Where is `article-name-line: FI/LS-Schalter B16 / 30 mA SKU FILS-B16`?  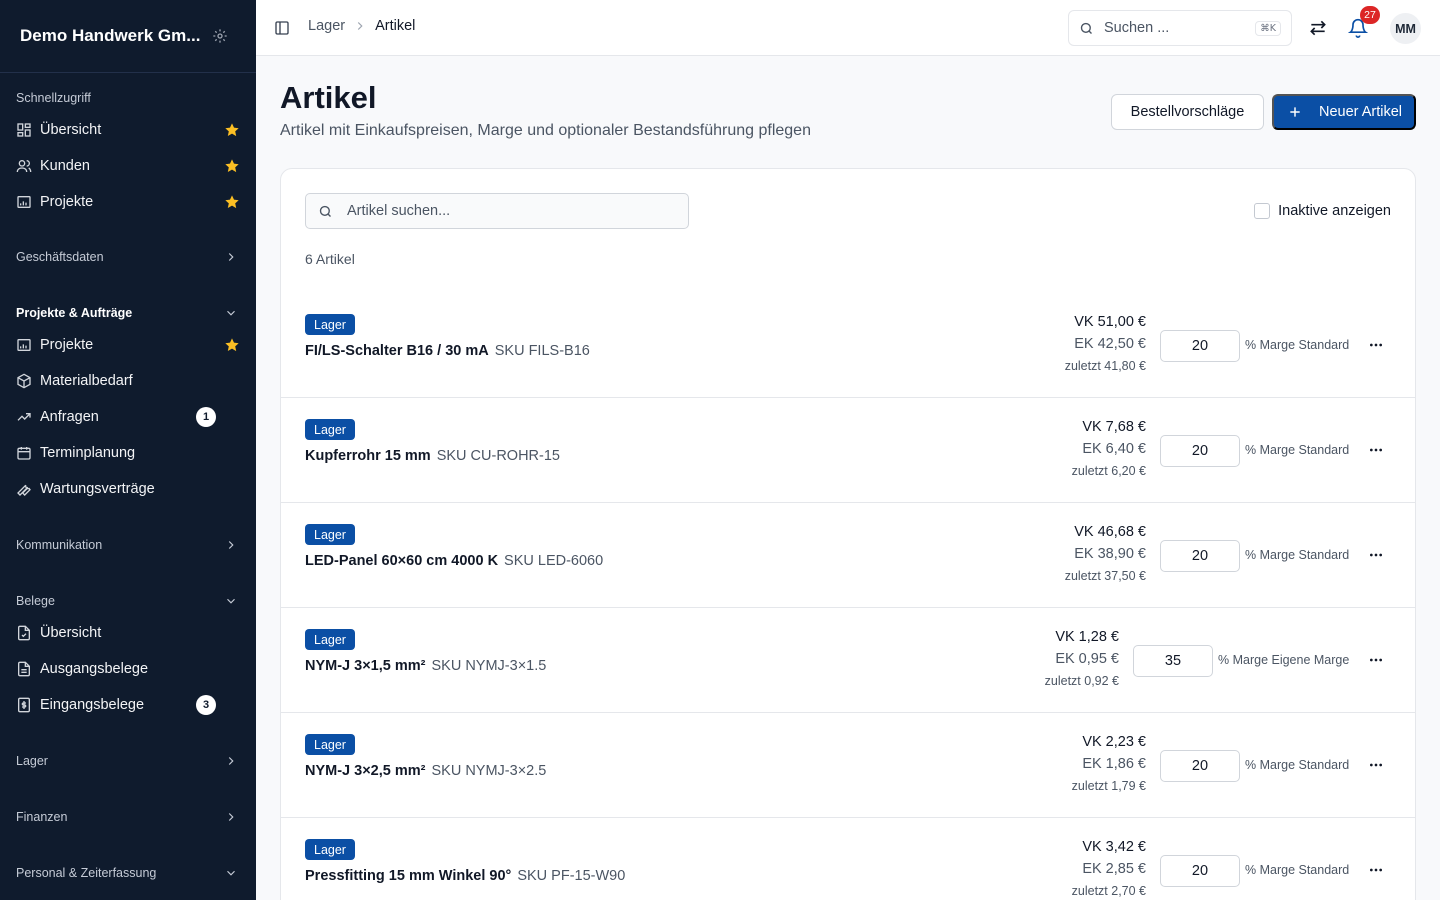 article-name-line: FI/LS-Schalter B16 / 30 mA SKU FILS-B16 is located at coordinates (447, 351).